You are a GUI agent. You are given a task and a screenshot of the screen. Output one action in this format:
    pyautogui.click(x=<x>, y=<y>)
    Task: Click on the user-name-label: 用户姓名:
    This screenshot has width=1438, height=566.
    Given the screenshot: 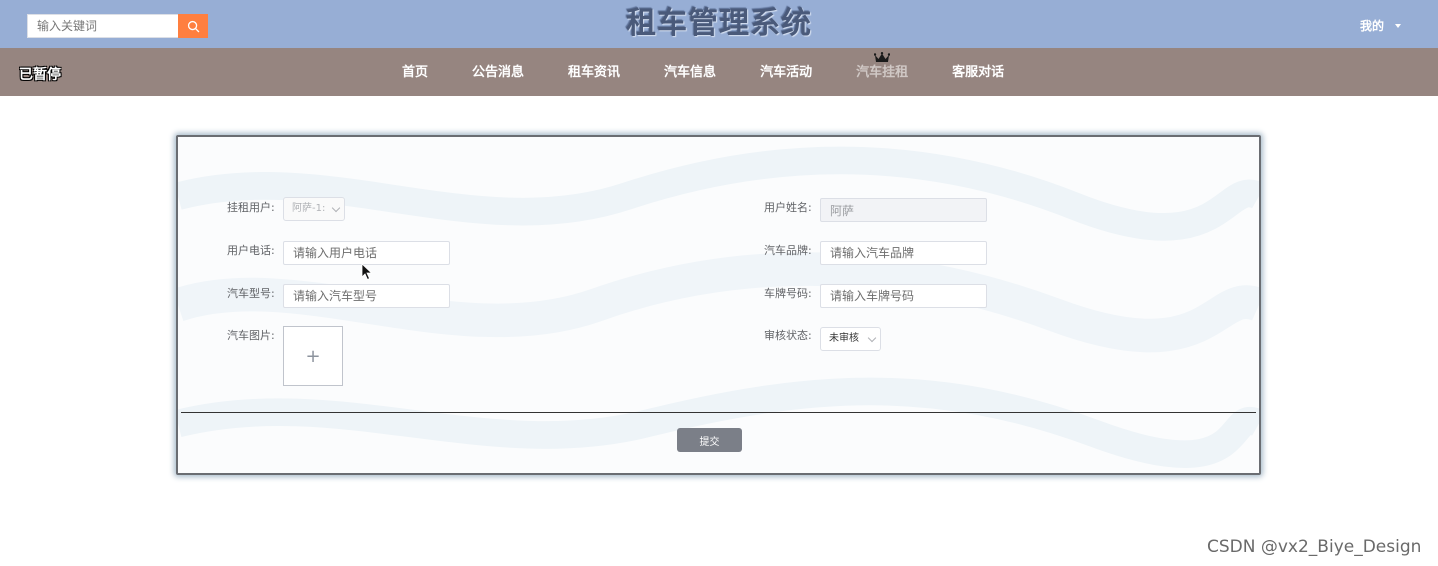 What is the action you would take?
    pyautogui.click(x=788, y=207)
    